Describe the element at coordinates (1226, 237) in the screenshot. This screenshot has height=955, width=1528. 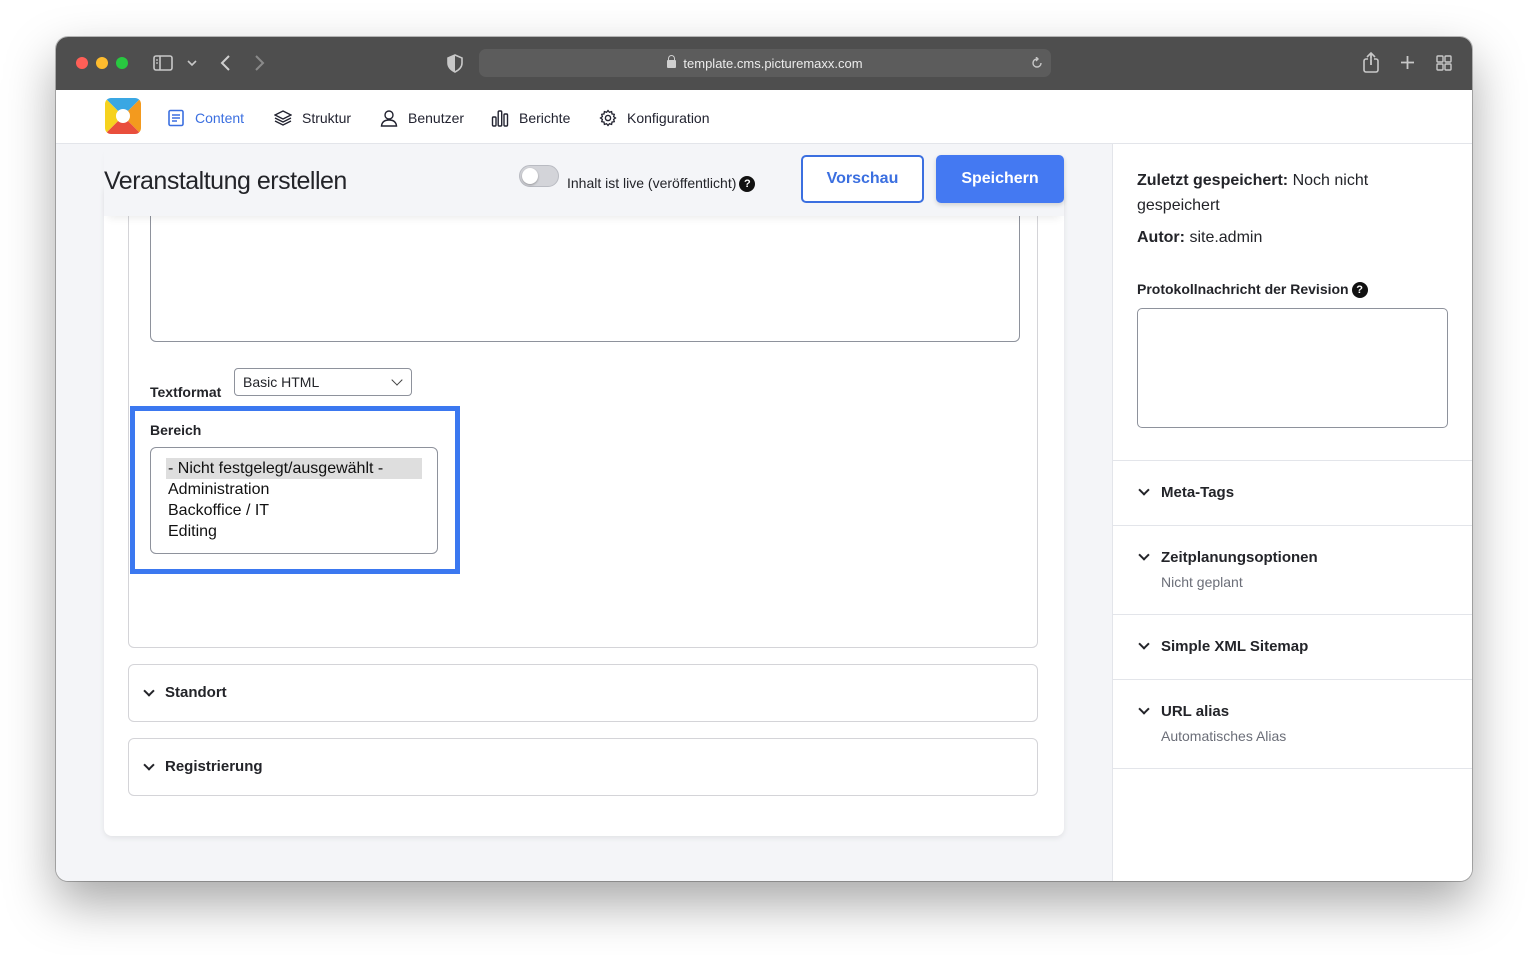
I see `author-value: site.admin` at that location.